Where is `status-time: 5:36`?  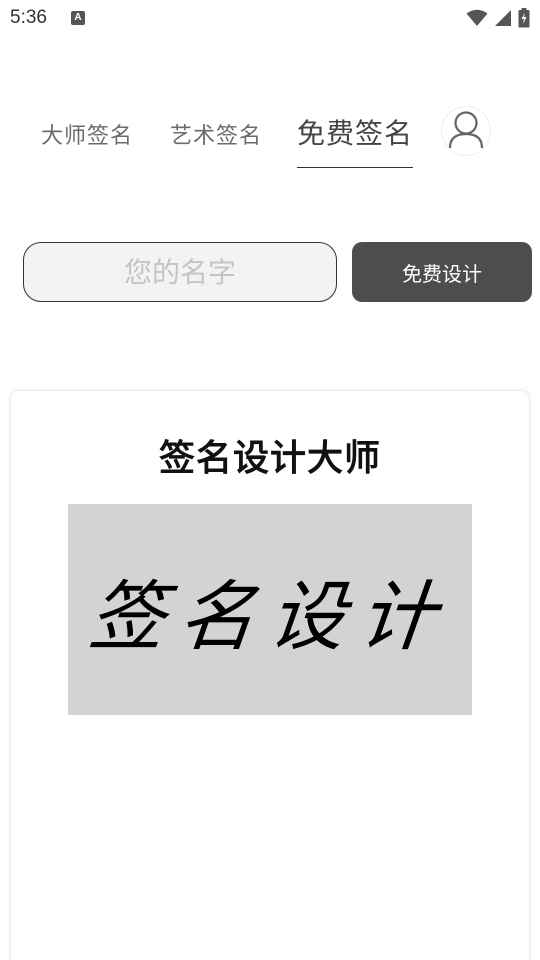
status-time: 5:36 is located at coordinates (28, 17).